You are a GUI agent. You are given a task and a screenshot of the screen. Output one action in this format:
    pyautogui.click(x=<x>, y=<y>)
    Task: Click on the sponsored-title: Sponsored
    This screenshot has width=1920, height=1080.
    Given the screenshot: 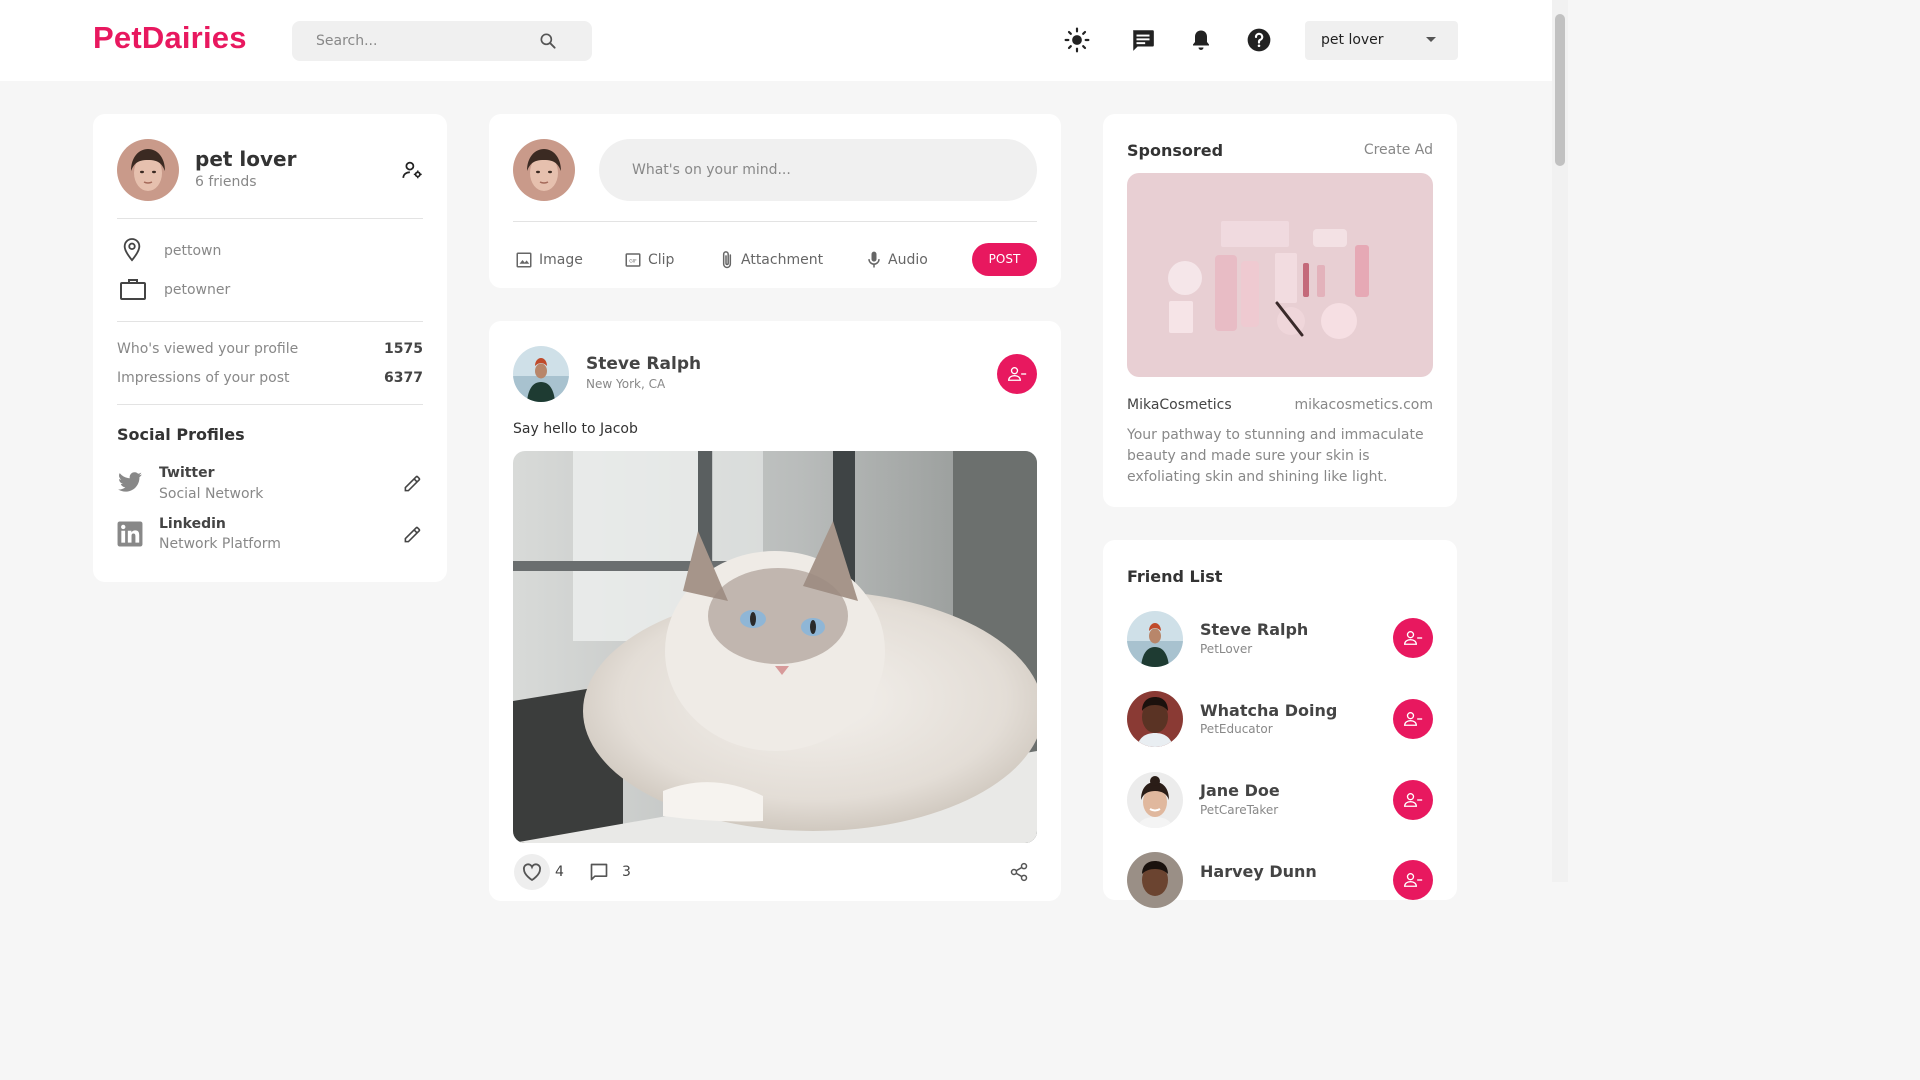 What is the action you would take?
    pyautogui.click(x=1175, y=150)
    